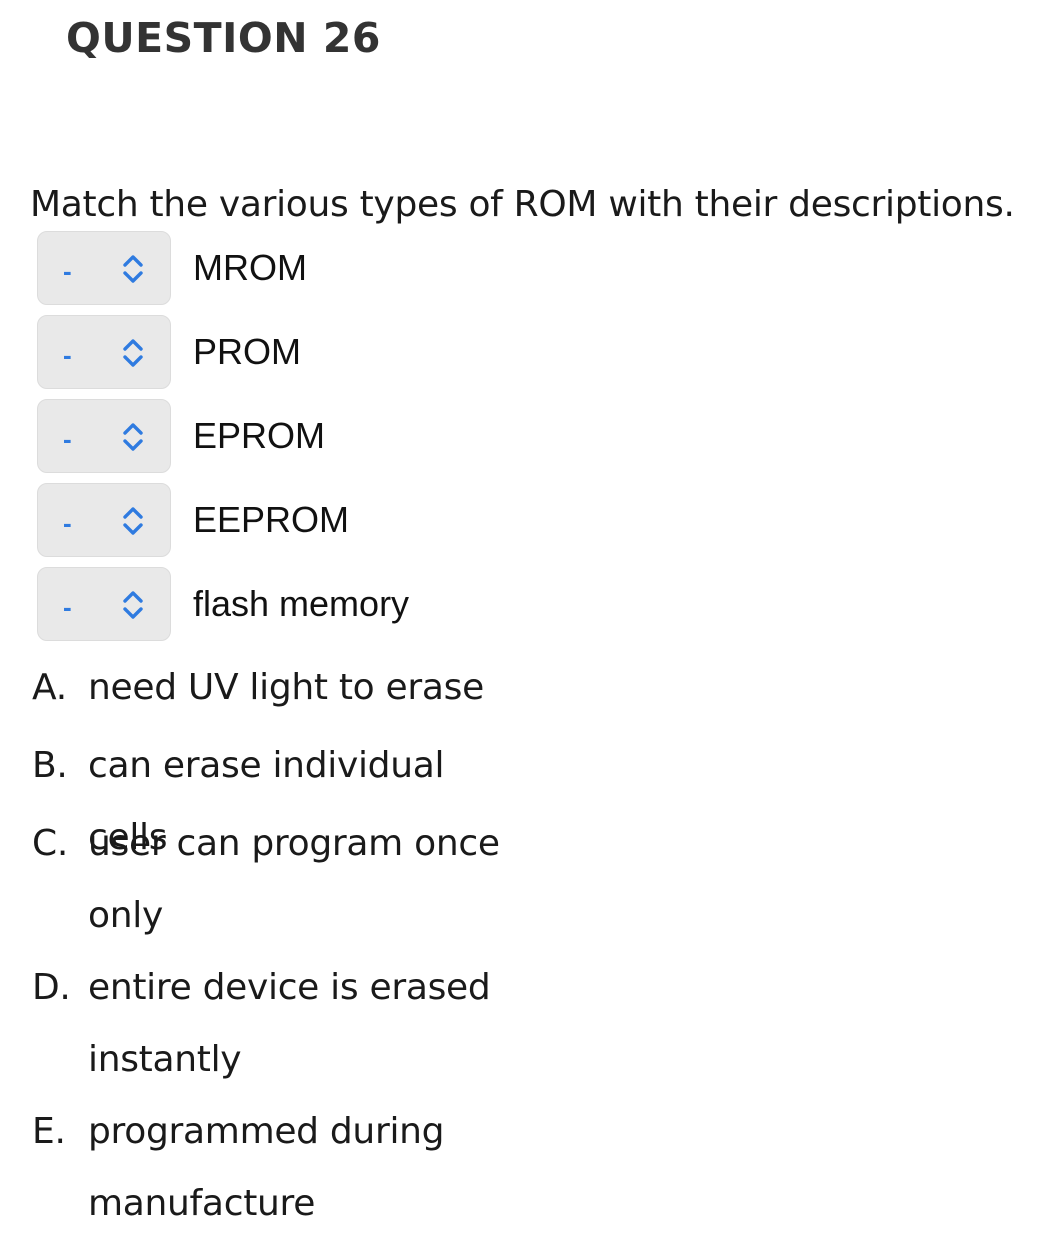  Describe the element at coordinates (223, 38) in the screenshot. I see `question-title: QUESTION 26` at that location.